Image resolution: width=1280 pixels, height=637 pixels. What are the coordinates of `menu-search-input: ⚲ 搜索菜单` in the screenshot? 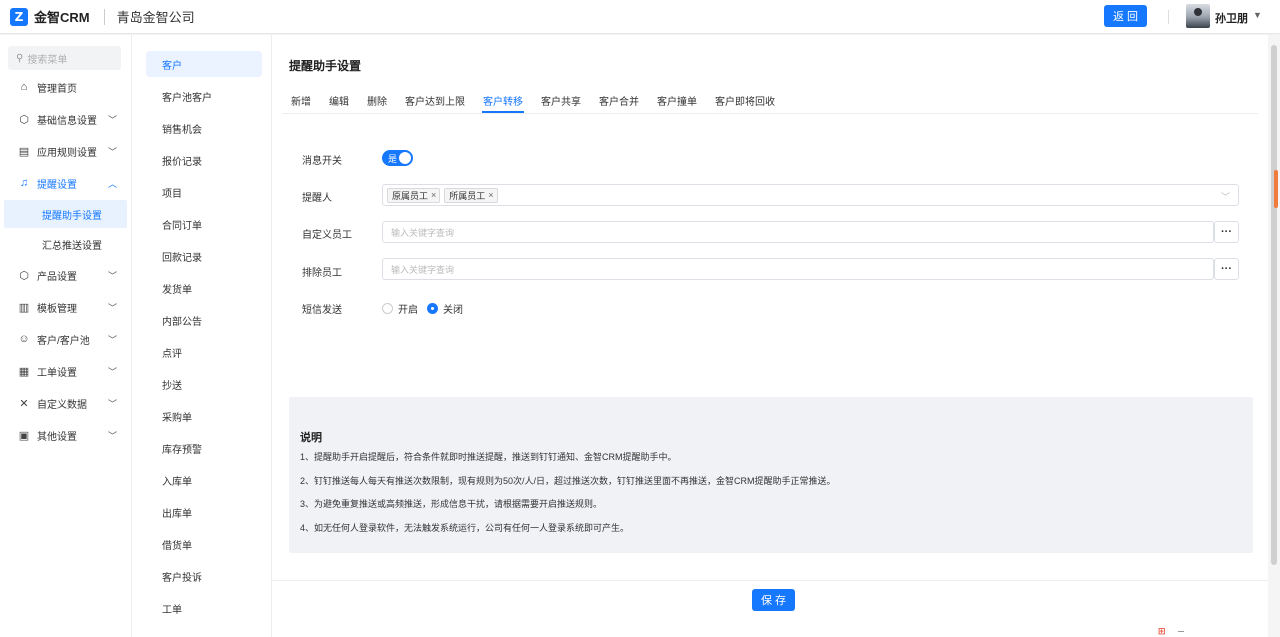 It's located at (64, 58).